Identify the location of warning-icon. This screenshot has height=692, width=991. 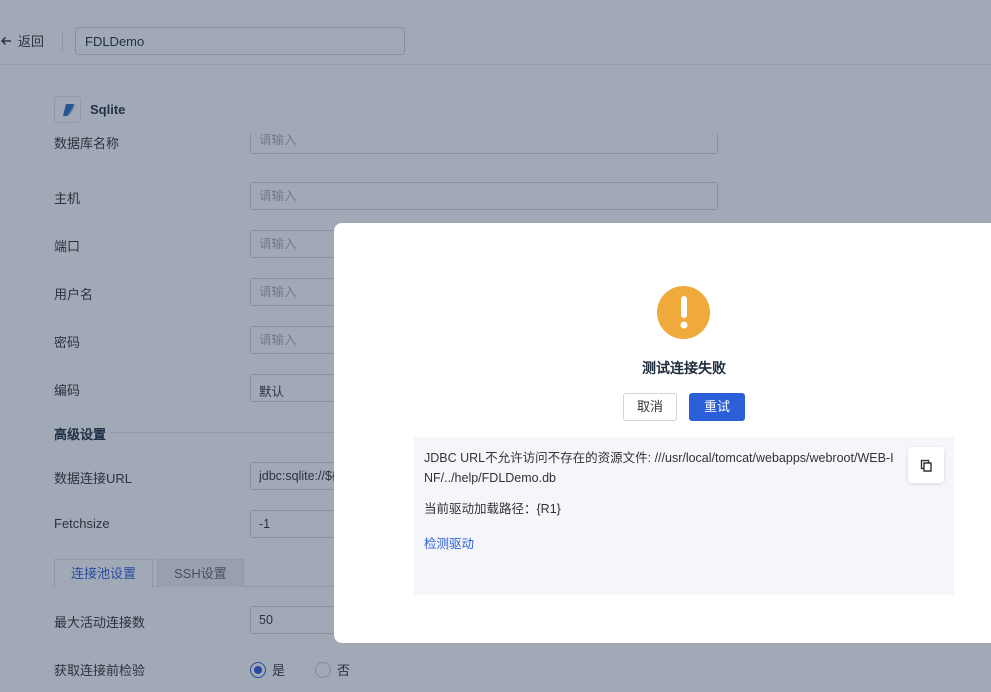
(683, 312).